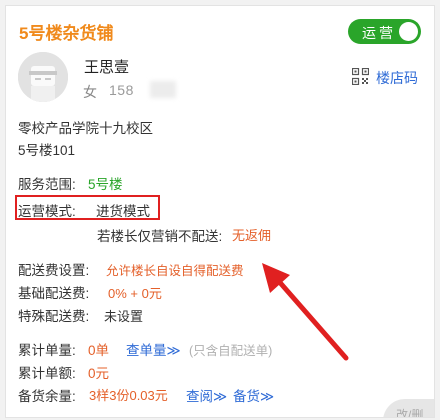  I want to click on school-address: 零校产品学院十九校区, so click(85, 128).